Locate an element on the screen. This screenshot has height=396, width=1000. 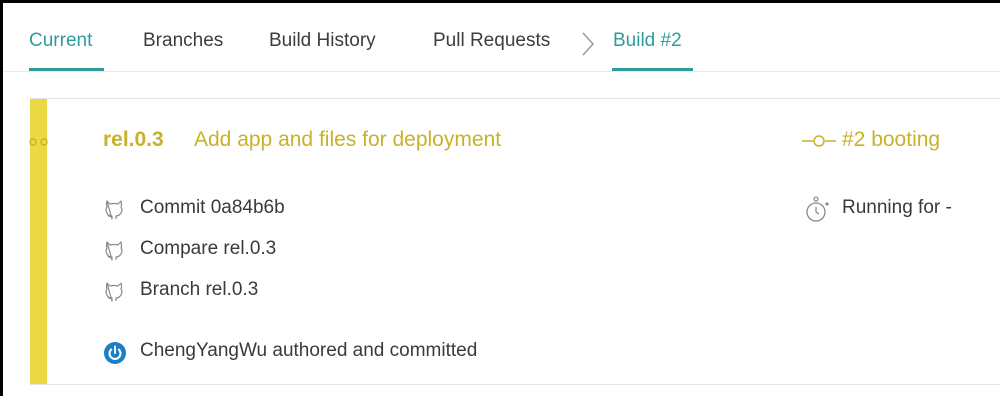
commit-icon is located at coordinates (819, 141).